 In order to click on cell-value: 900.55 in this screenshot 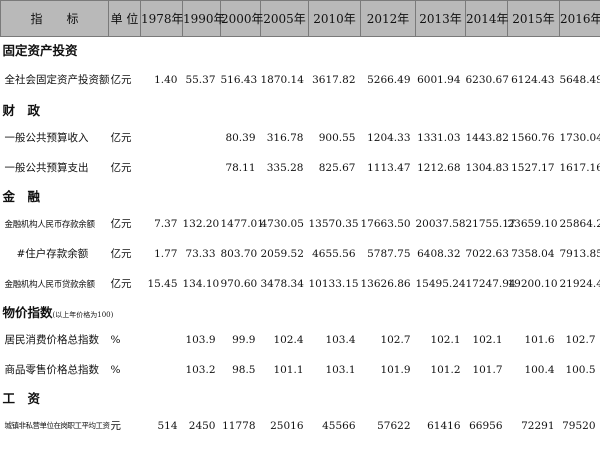, I will do `click(337, 137)`.